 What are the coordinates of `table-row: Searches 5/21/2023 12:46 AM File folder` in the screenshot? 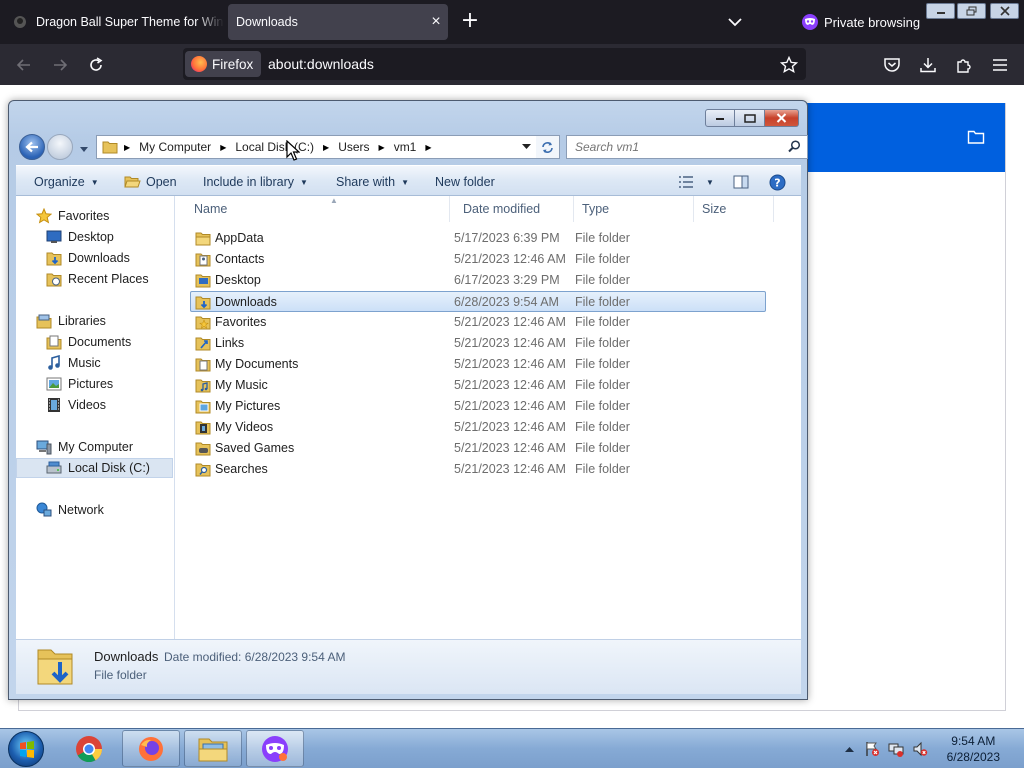 It's located at (478, 469).